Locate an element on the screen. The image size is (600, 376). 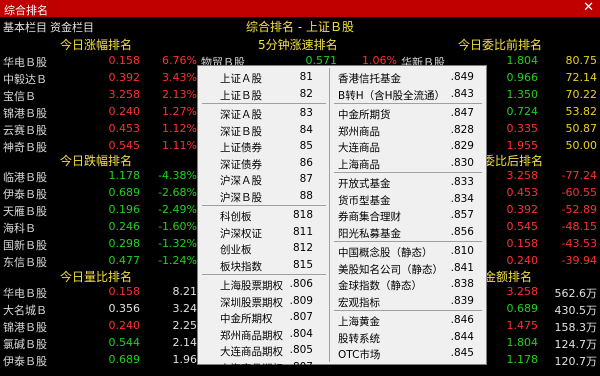
menu-item-label: 香港信托基金 is located at coordinates (369, 79).